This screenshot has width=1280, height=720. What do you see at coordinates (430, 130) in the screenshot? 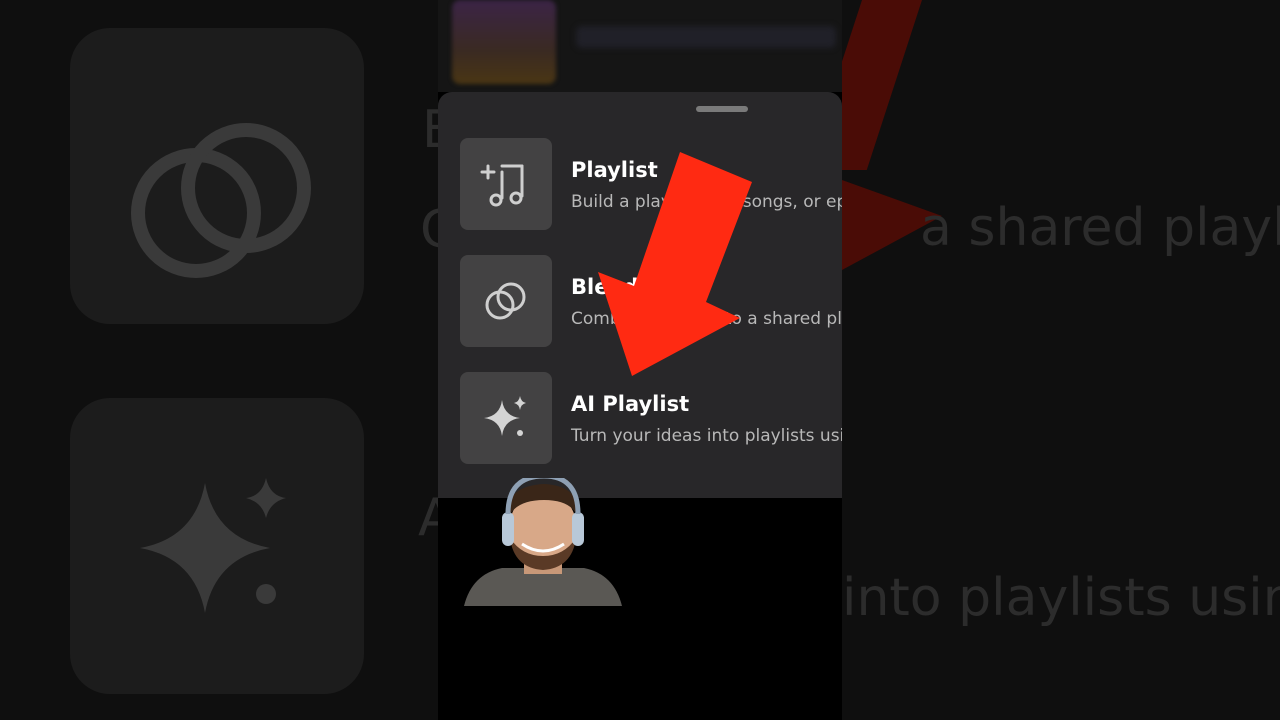
I see `bg-text-fragment: B` at bounding box center [430, 130].